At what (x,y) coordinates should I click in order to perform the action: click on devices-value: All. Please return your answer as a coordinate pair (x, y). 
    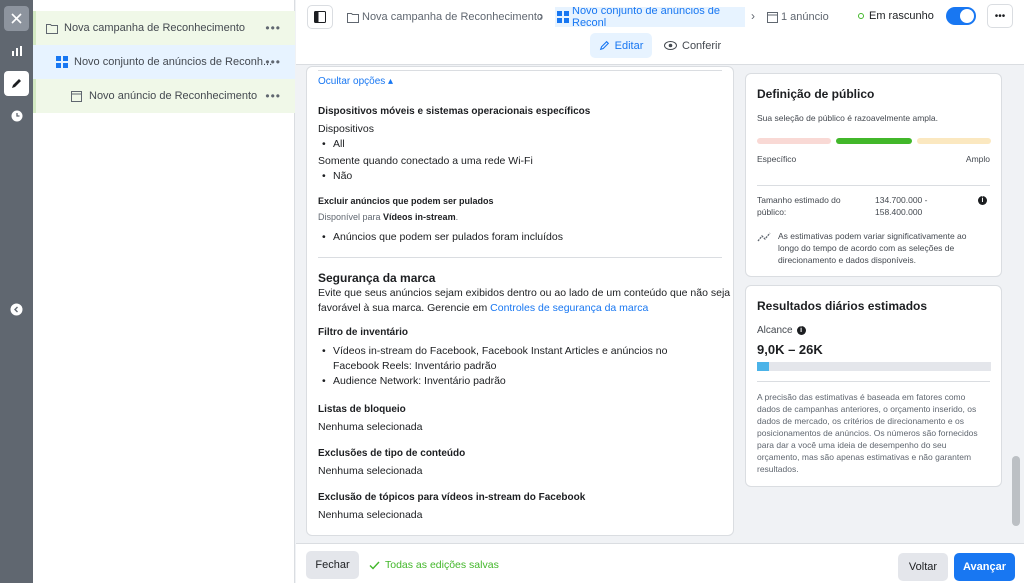
    Looking at the image, I should click on (333, 144).